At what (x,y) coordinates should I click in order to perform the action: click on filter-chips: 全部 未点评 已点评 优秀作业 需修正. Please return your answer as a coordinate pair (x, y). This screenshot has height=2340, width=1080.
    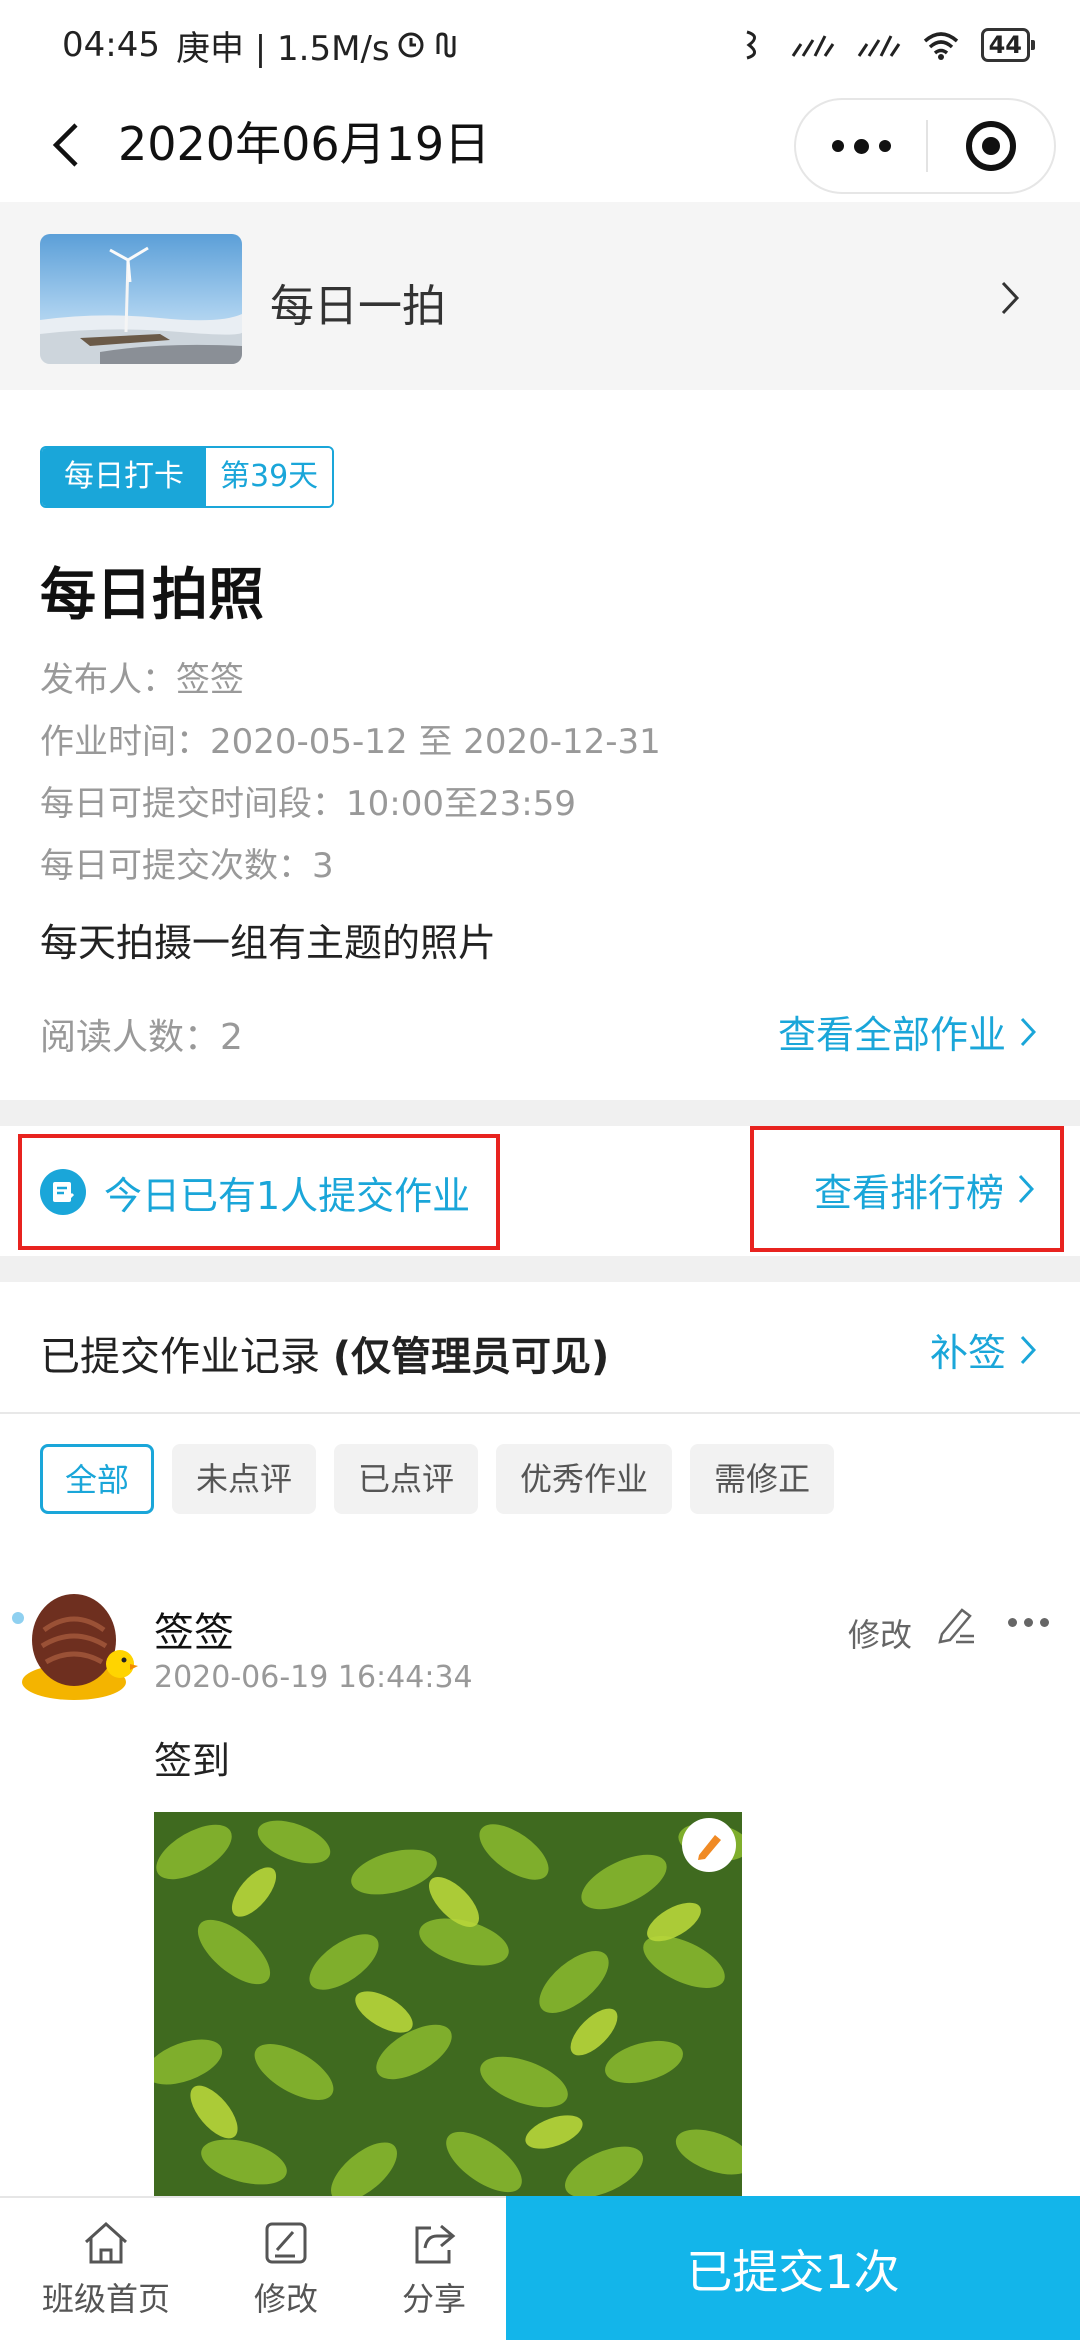
    Looking at the image, I should click on (437, 1479).